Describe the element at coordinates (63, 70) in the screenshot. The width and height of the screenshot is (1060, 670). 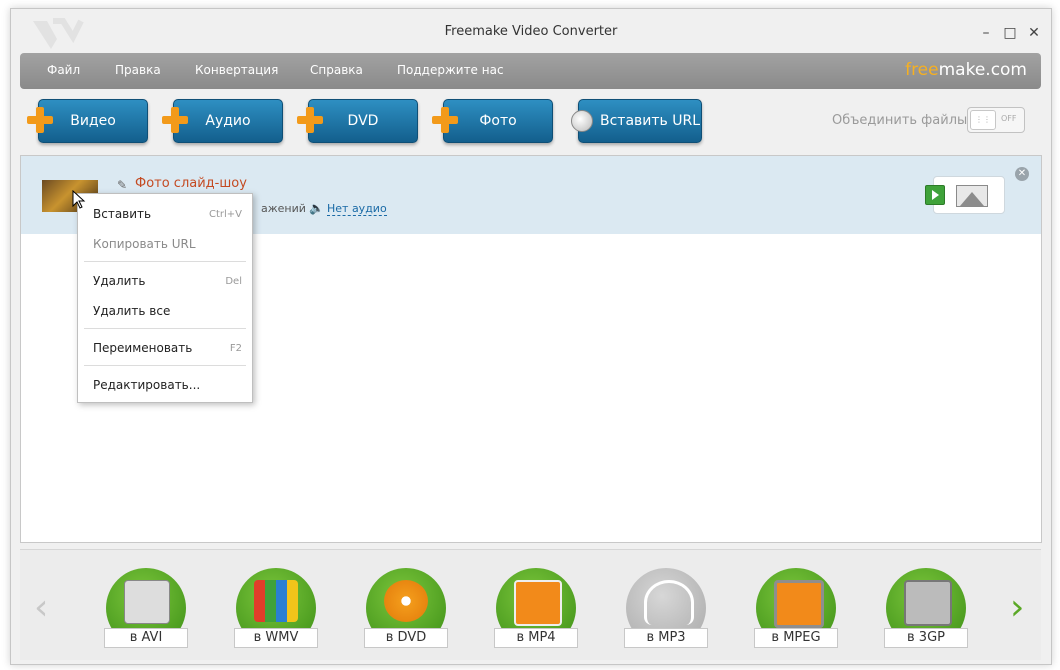
I see `menu-file: Файл` at that location.